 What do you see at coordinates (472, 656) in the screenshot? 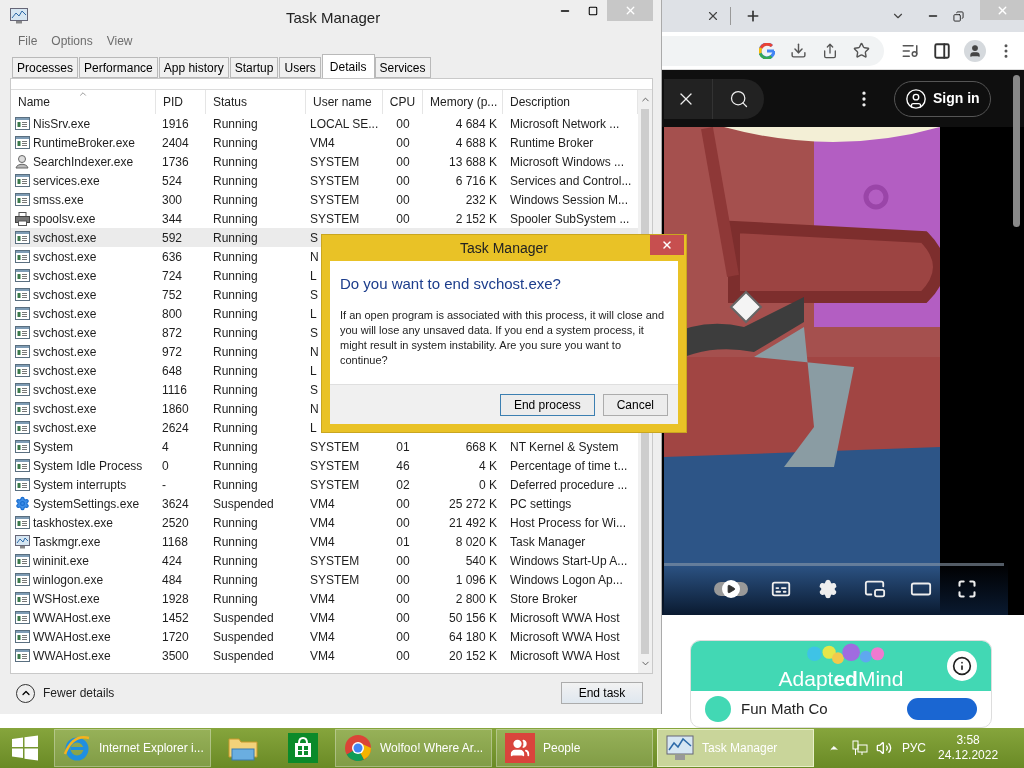
I see `table-cell-text: 20 152 K` at bounding box center [472, 656].